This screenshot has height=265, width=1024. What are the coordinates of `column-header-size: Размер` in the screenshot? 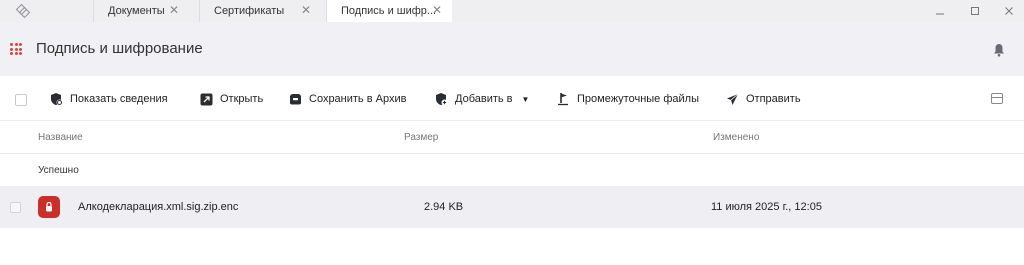 It's located at (421, 137).